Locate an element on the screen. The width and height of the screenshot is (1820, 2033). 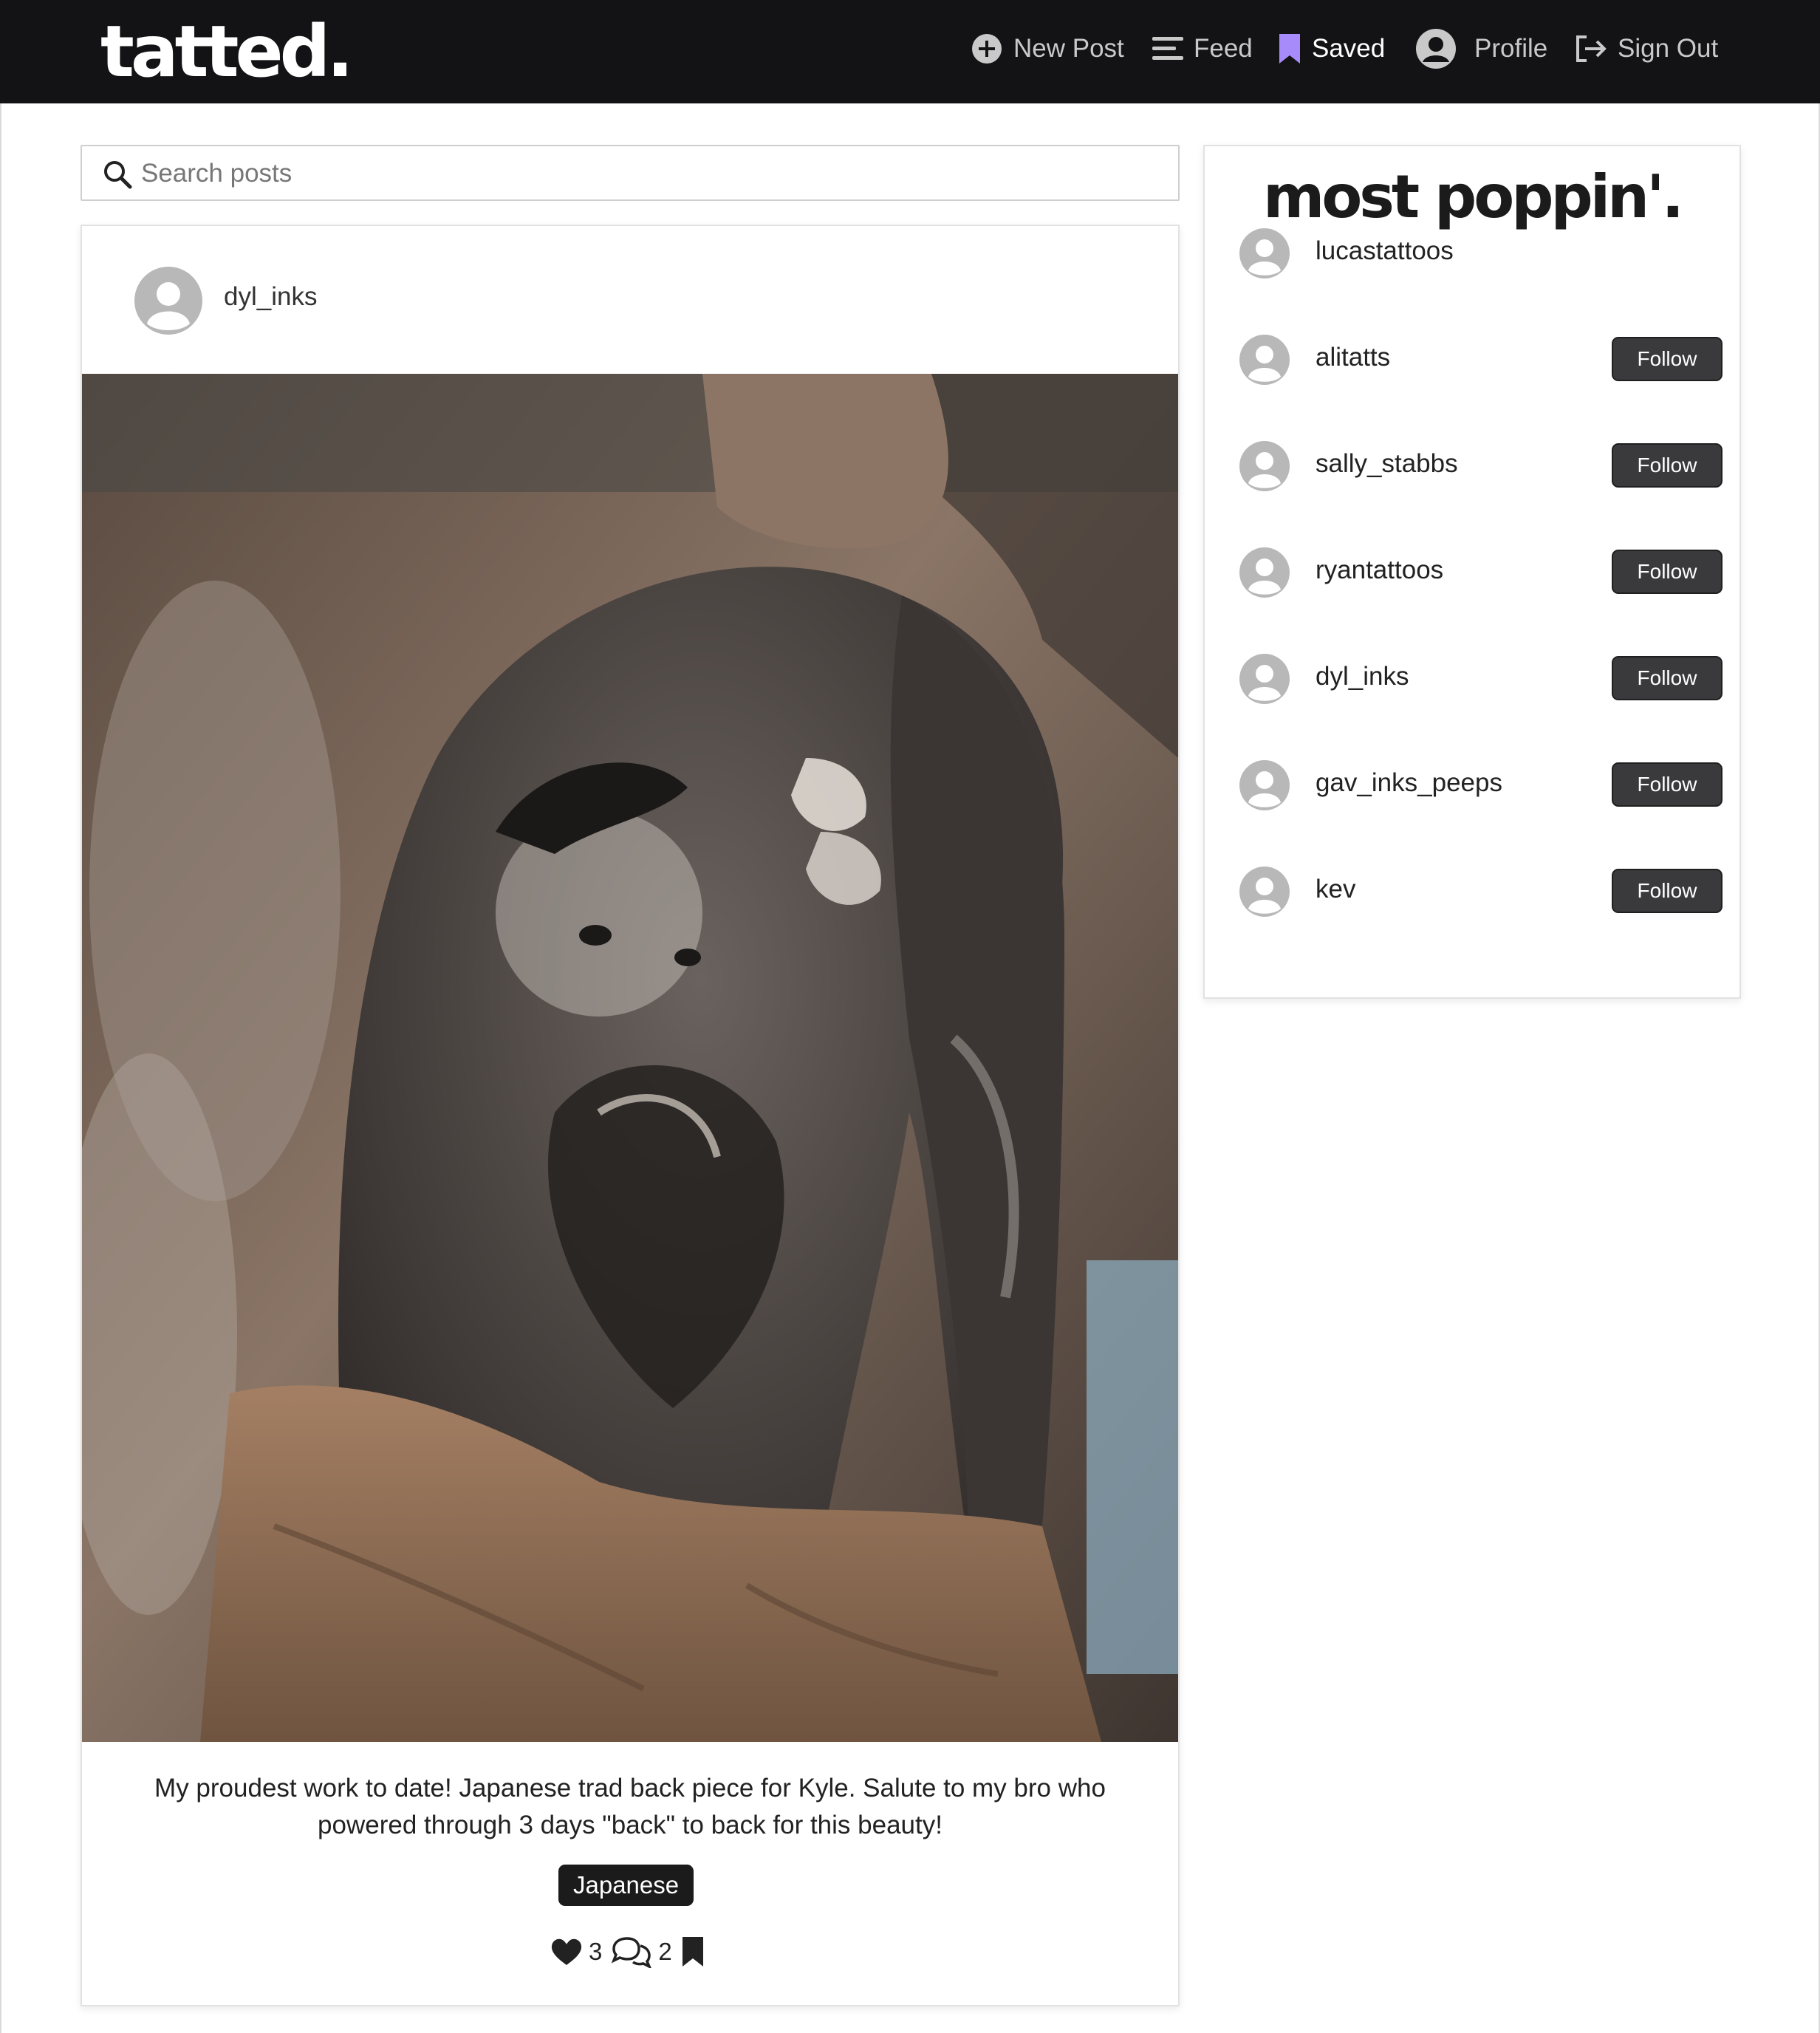
comment-button: 2 is located at coordinates (646, 1951).